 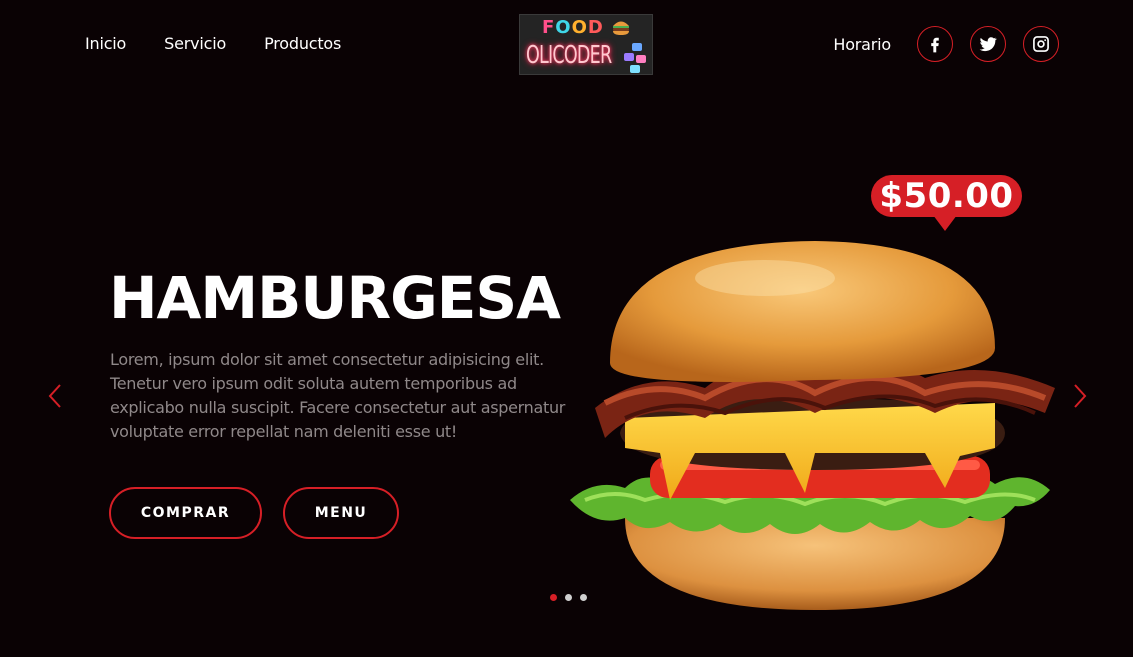 I want to click on main-nav-right: Horario, so click(x=946, y=44).